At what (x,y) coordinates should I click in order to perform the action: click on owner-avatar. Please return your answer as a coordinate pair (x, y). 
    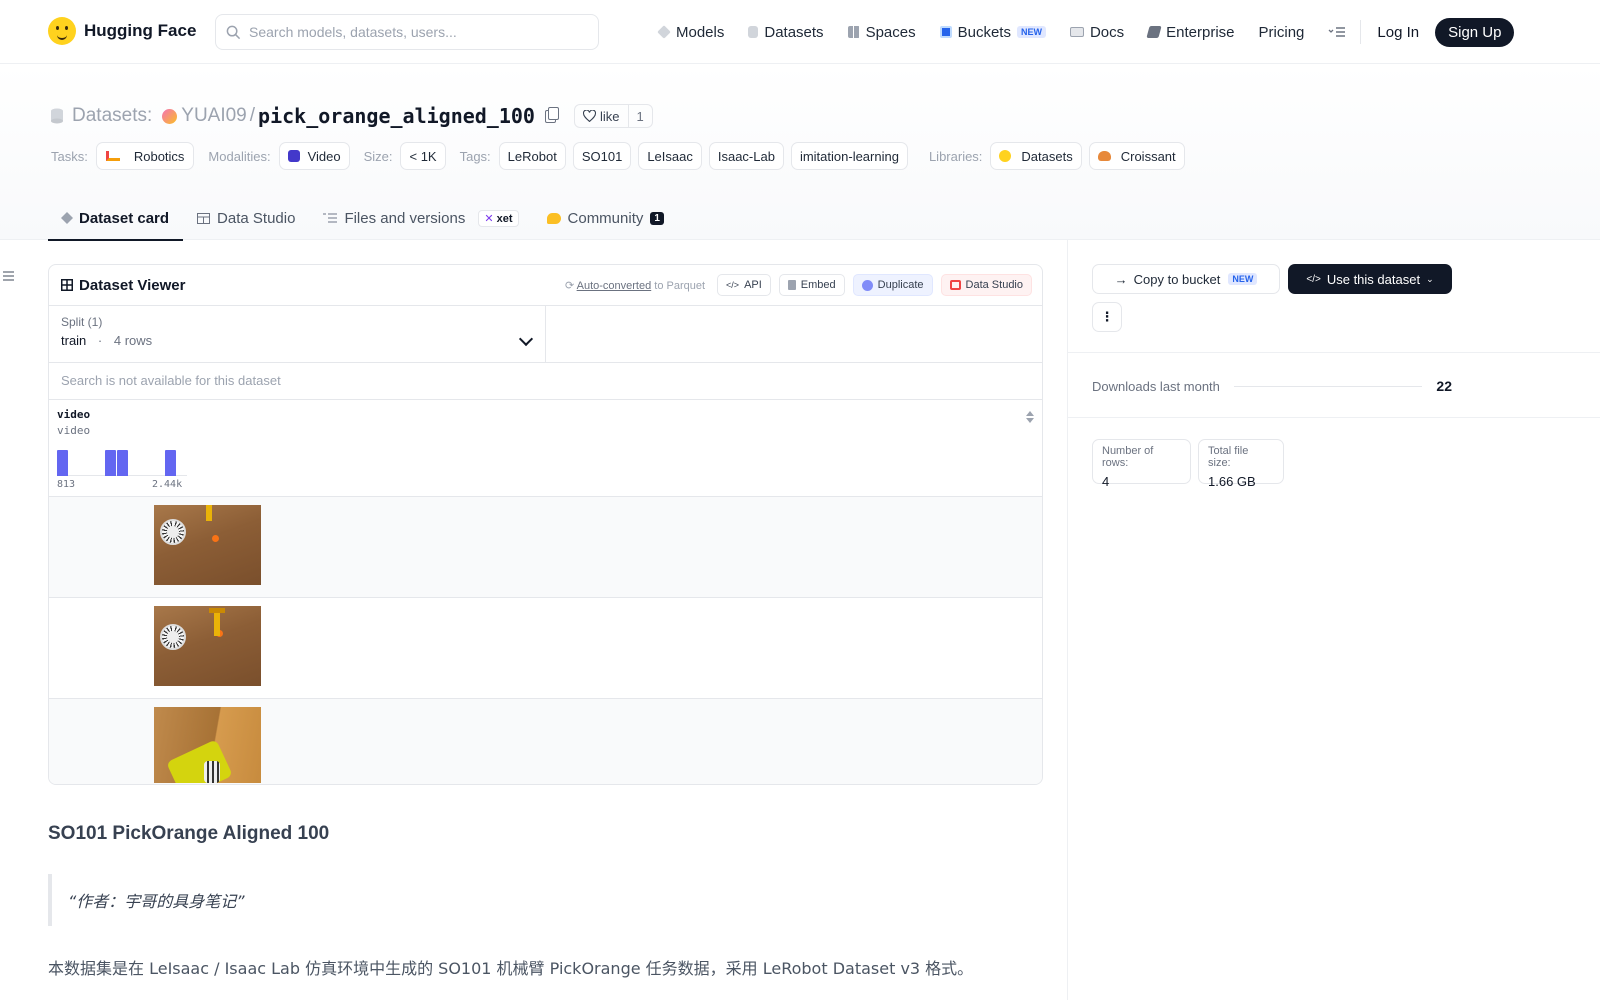
    Looking at the image, I should click on (170, 116).